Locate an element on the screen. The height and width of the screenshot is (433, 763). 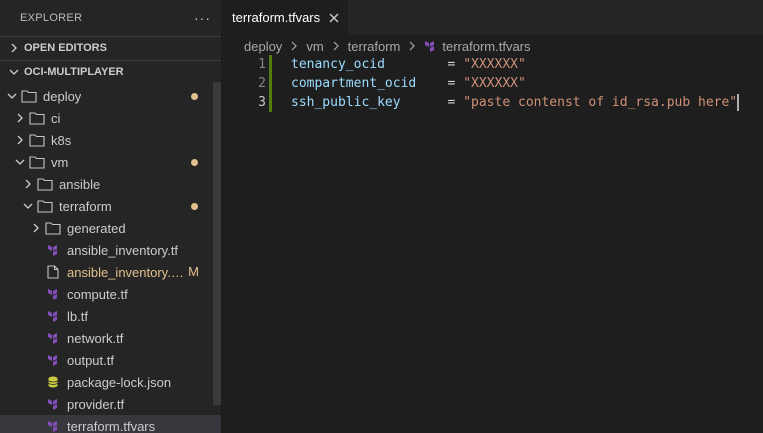
tree-item-compute-tf: compute.tf is located at coordinates (110, 294).